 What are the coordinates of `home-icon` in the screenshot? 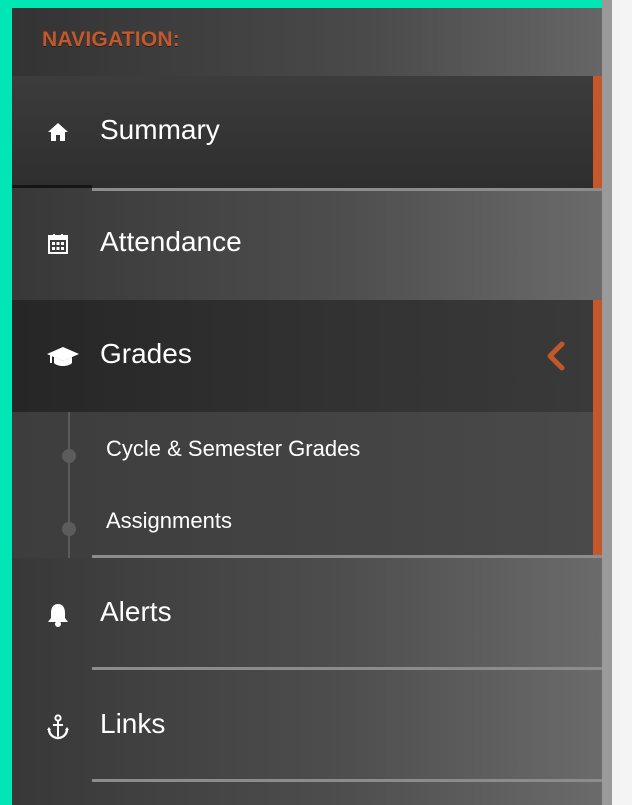 It's located at (58, 132).